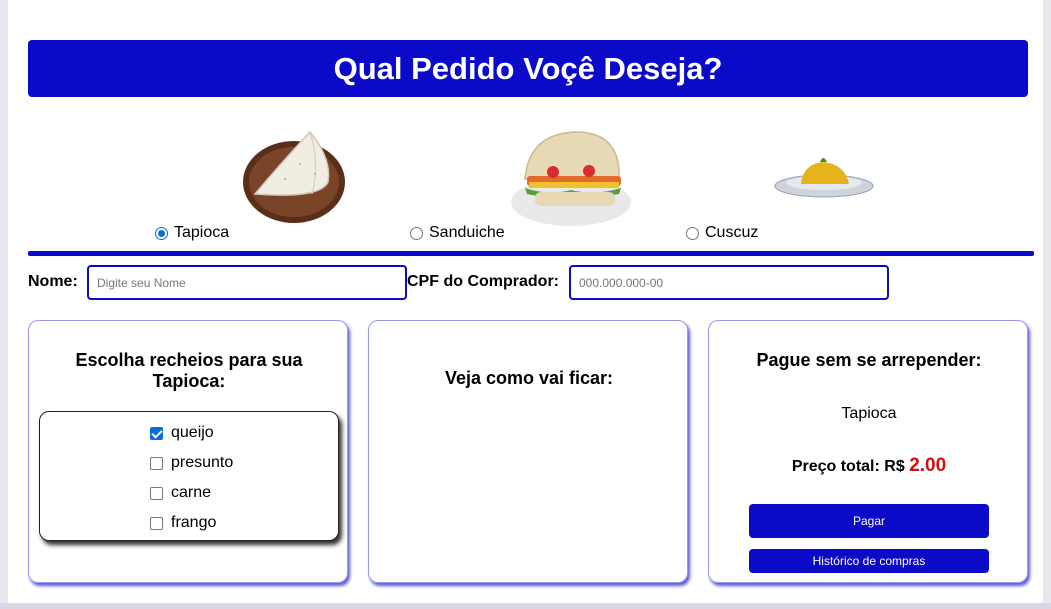 The image size is (1051, 609). I want to click on total-price: Preço total: R$ 2.00, so click(869, 466).